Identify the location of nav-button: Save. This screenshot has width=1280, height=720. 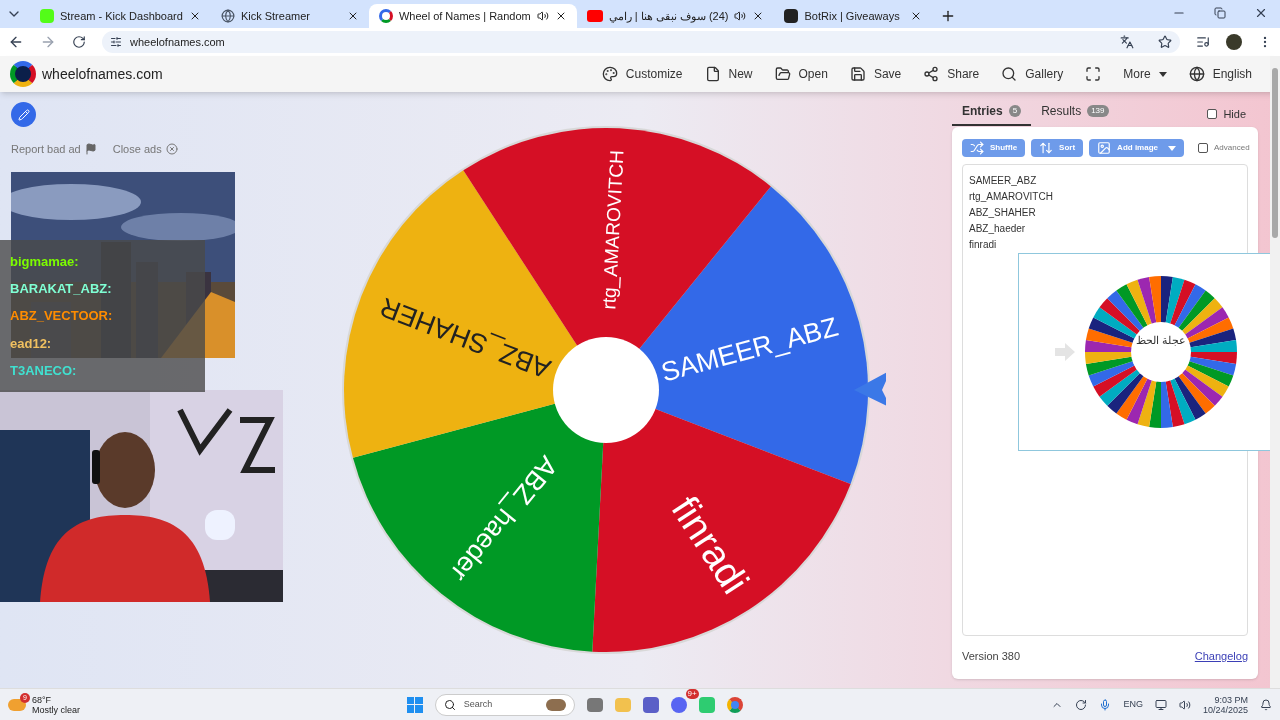
(875, 74).